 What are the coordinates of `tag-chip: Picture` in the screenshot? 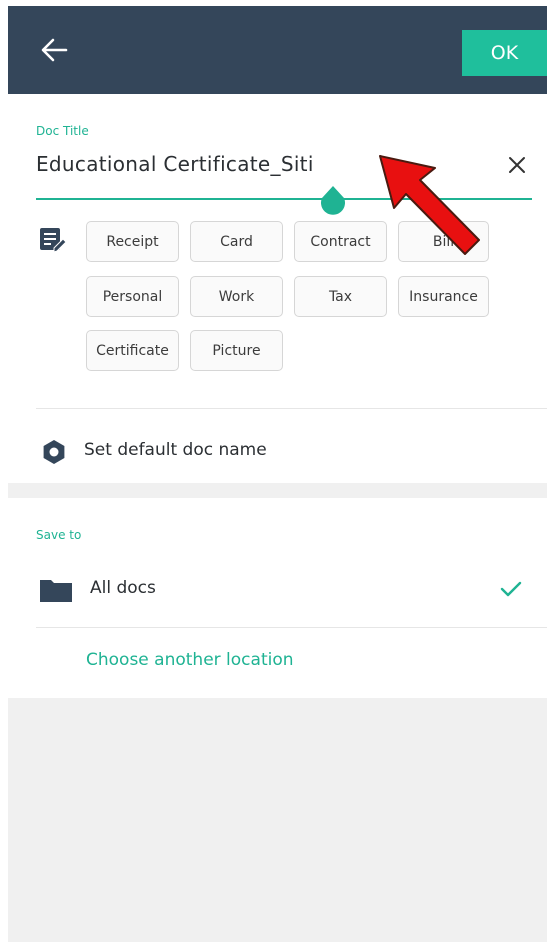 It's located at (236, 350).